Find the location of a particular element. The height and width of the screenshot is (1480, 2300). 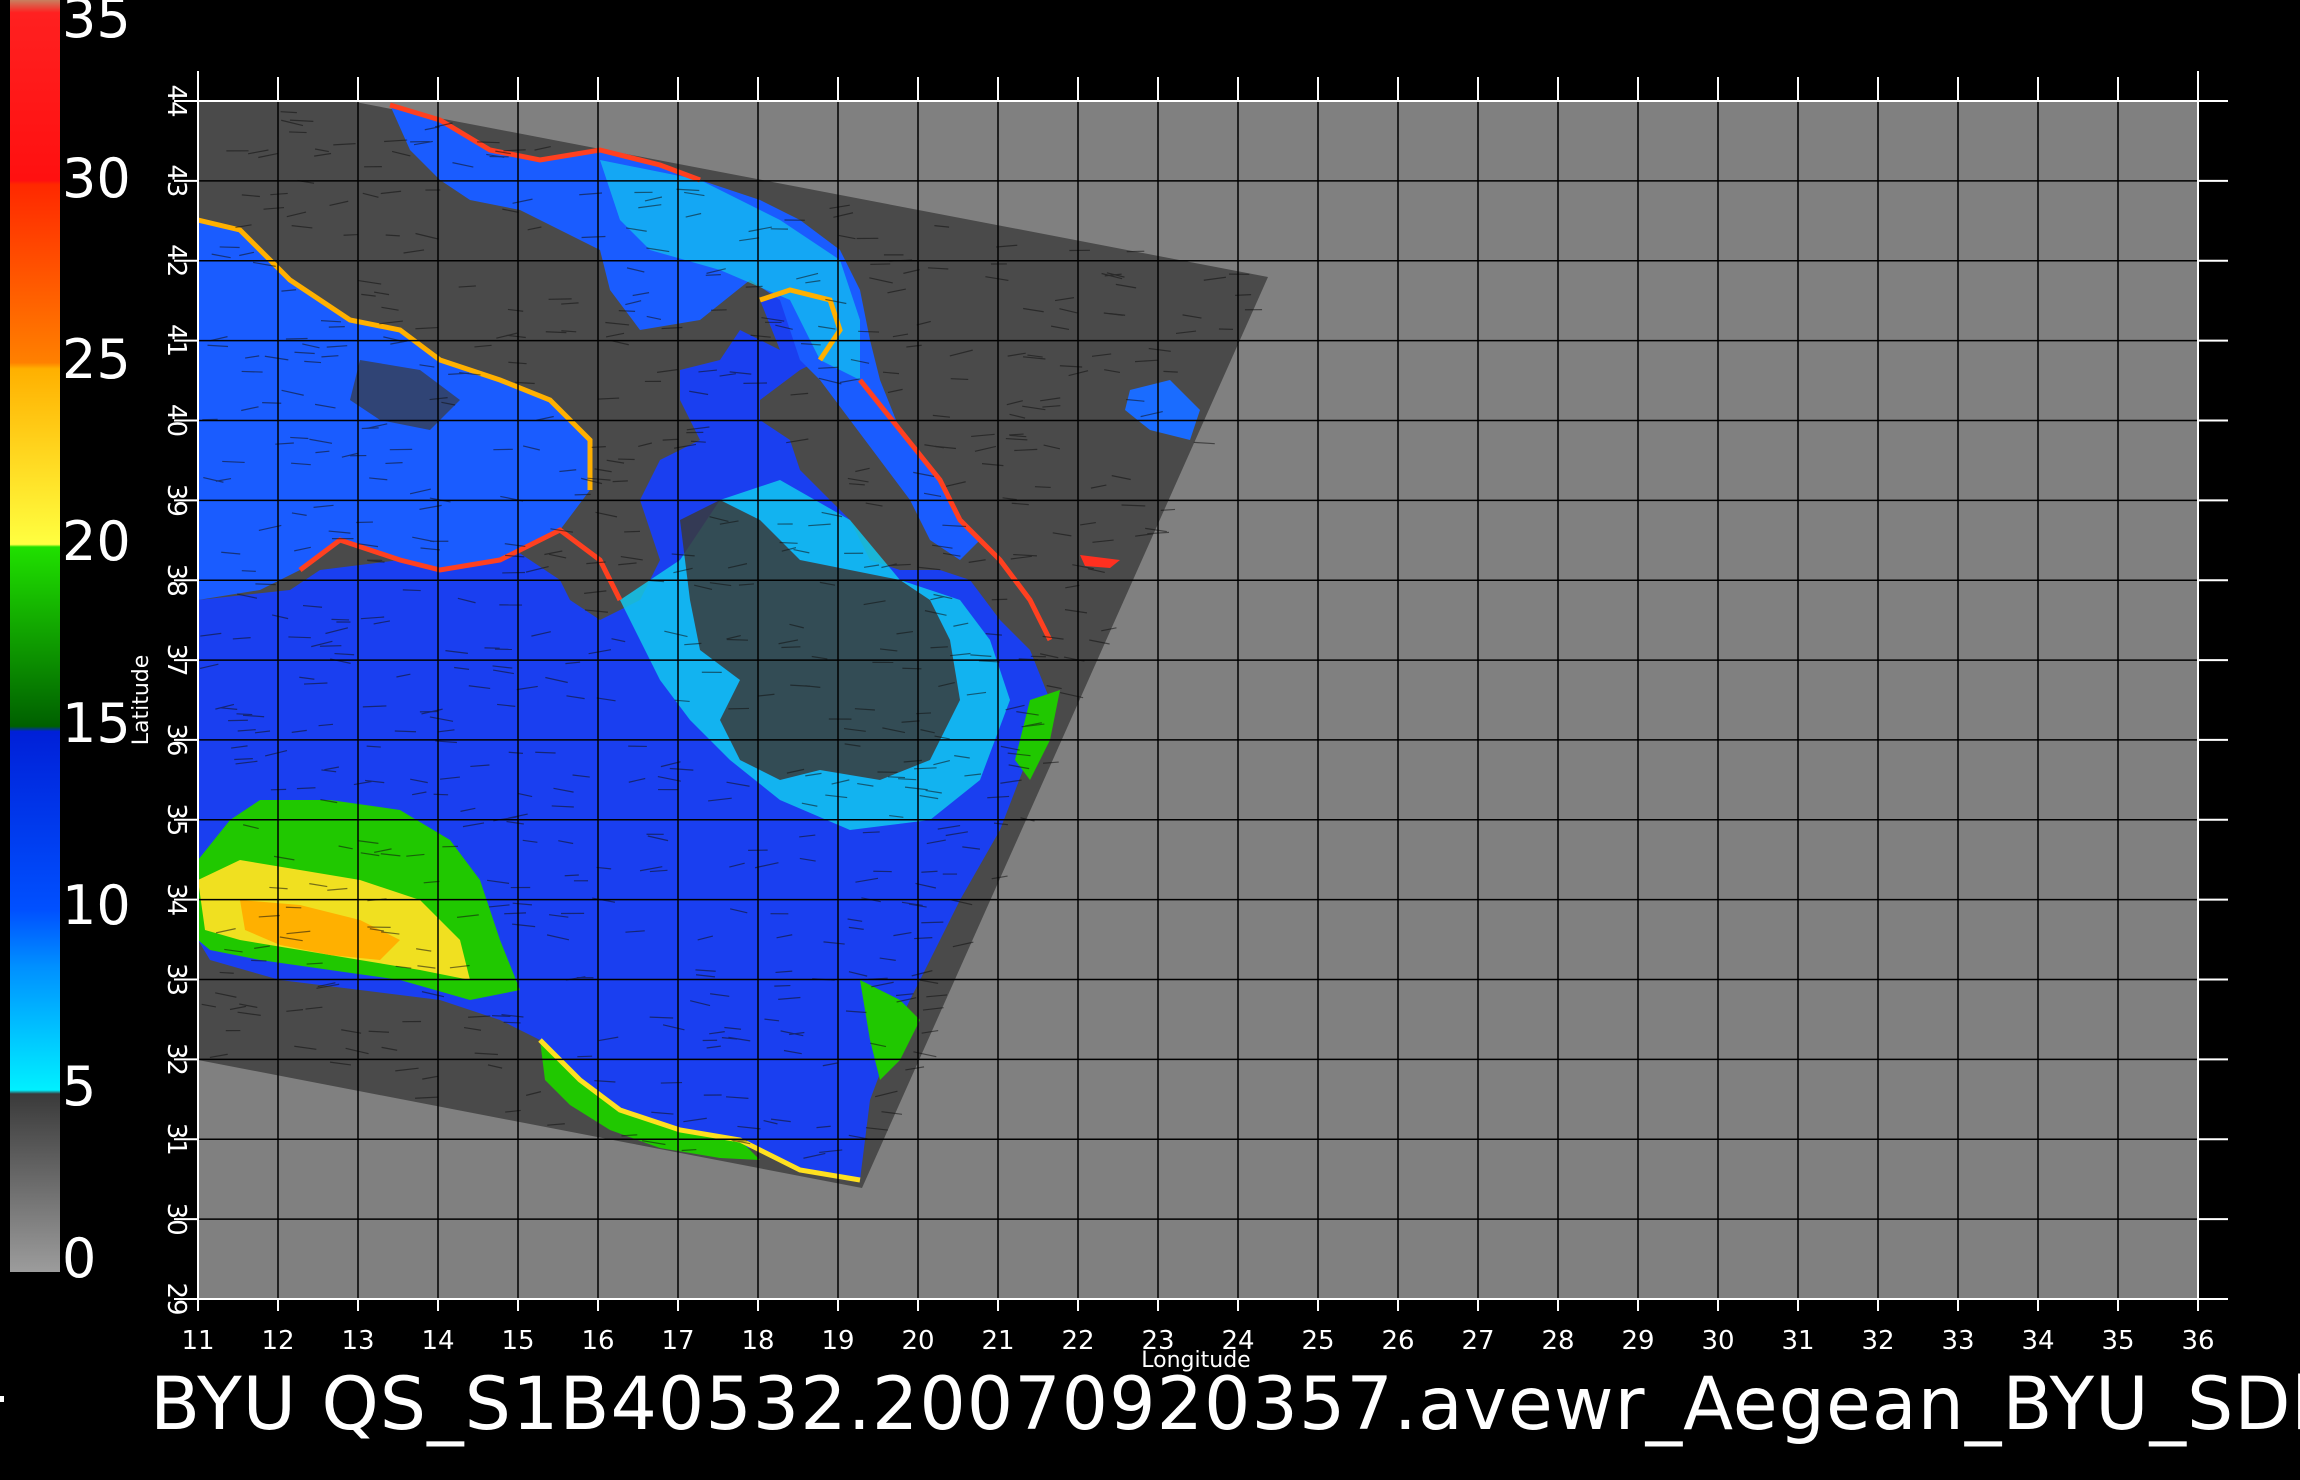

lon-tick-label: 26 is located at coordinates (1397, 1341).